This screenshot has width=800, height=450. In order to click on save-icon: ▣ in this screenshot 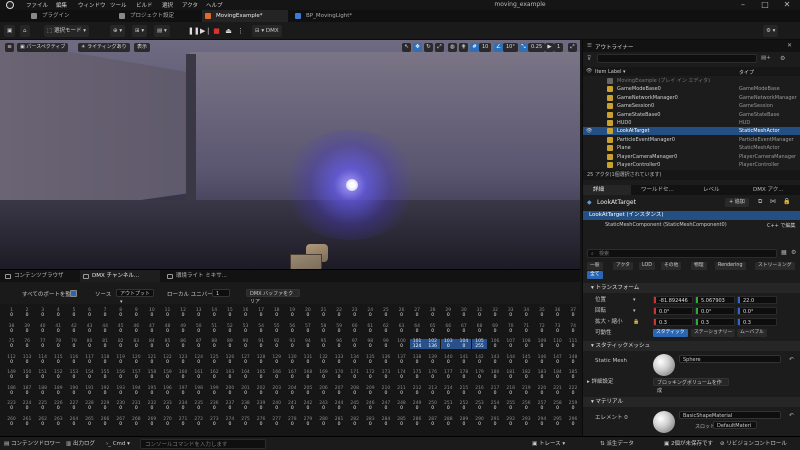, I will do `click(10, 31)`.